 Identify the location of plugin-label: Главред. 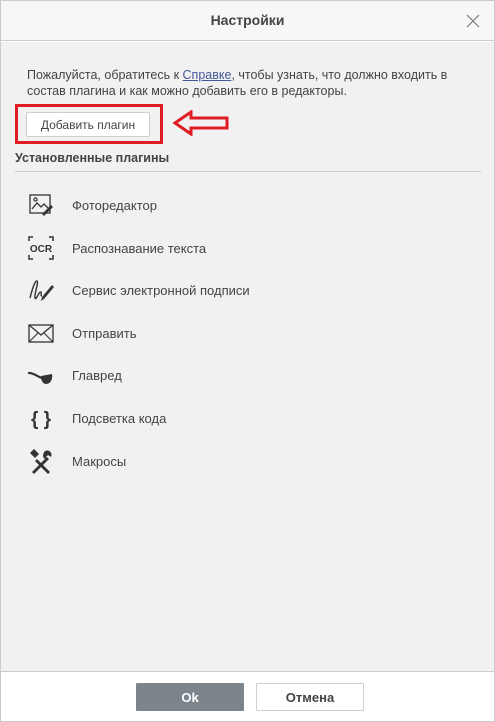
(97, 376).